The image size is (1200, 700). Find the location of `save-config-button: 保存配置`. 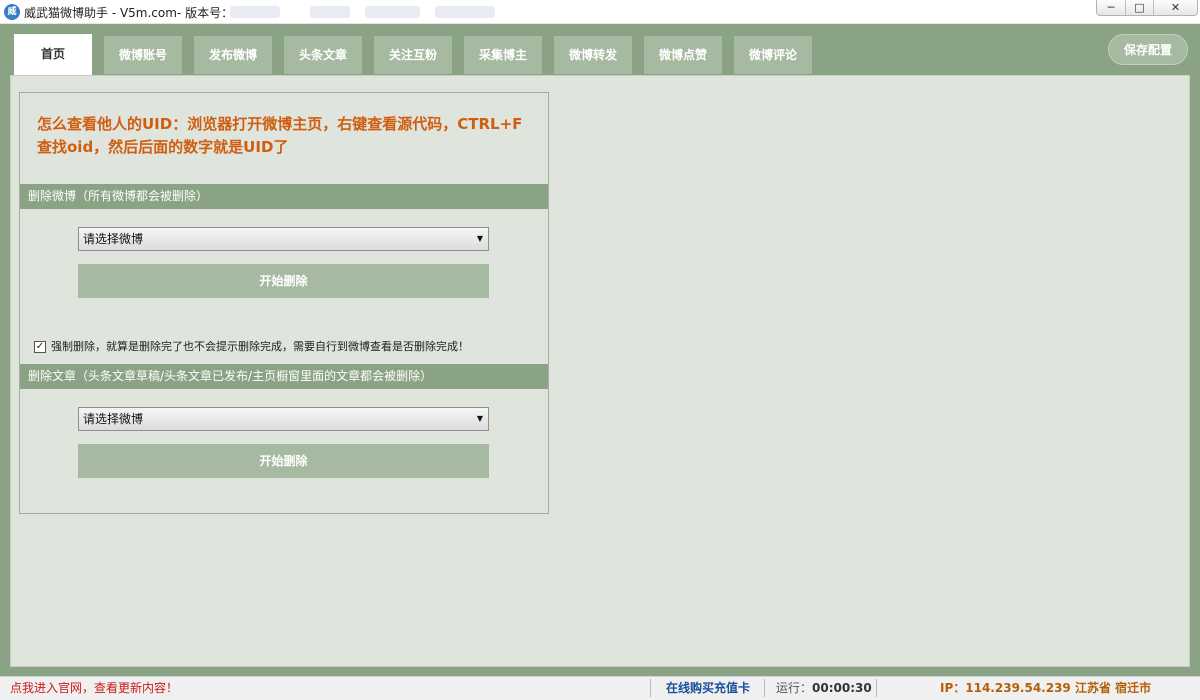

save-config-button: 保存配置 is located at coordinates (1148, 49).